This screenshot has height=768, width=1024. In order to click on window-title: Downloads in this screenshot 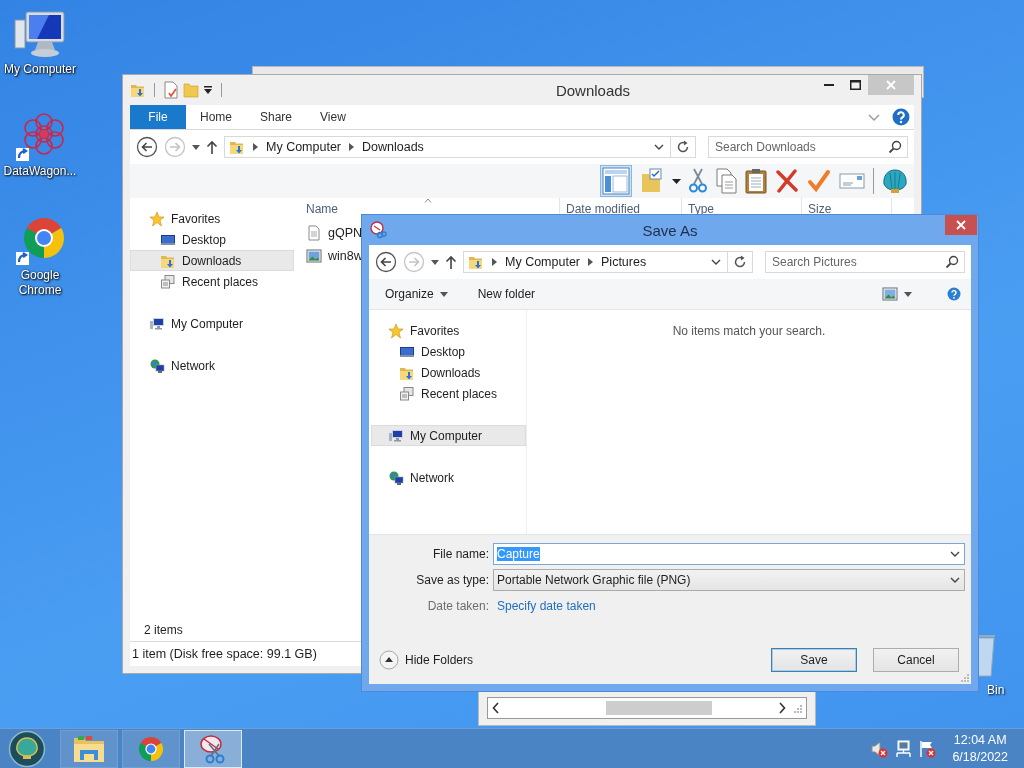, I will do `click(593, 90)`.